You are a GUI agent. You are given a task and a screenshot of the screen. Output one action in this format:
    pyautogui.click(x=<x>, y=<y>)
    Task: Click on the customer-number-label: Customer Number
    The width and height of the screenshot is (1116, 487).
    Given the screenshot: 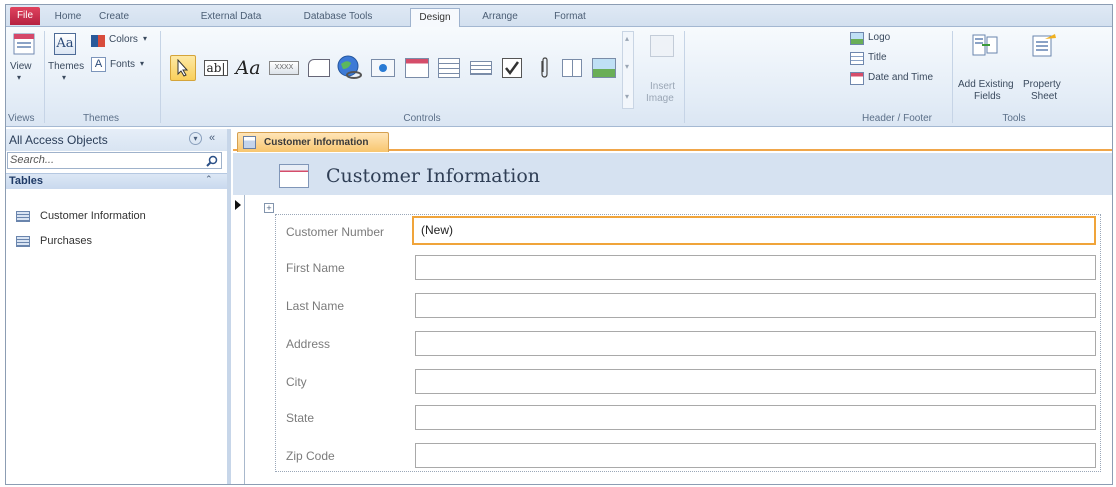 What is the action you would take?
    pyautogui.click(x=335, y=232)
    